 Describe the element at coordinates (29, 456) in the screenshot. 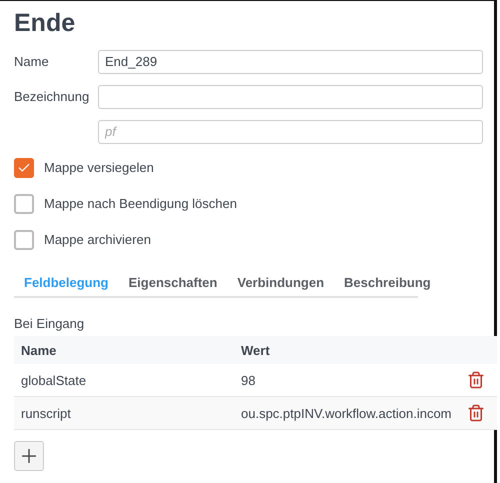

I see `add-button` at that location.